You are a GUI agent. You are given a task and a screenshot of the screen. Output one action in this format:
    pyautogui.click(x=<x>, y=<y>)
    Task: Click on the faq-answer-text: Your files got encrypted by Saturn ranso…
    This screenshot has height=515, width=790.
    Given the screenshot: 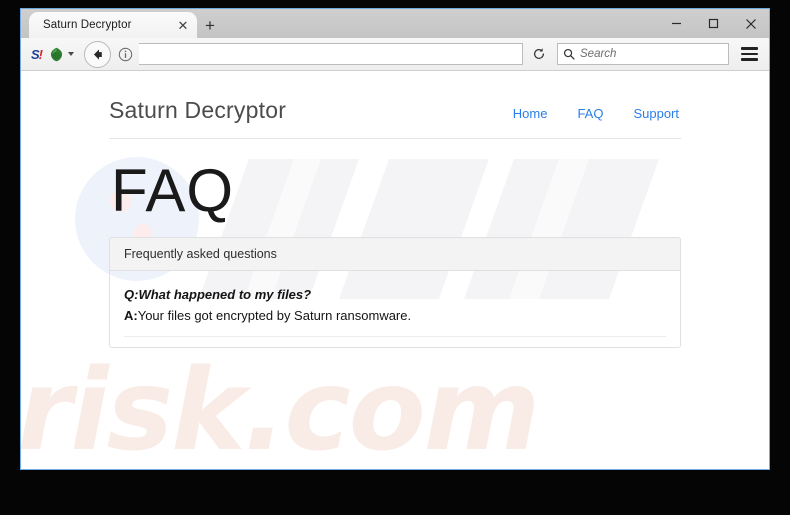 What is the action you would take?
    pyautogui.click(x=274, y=315)
    